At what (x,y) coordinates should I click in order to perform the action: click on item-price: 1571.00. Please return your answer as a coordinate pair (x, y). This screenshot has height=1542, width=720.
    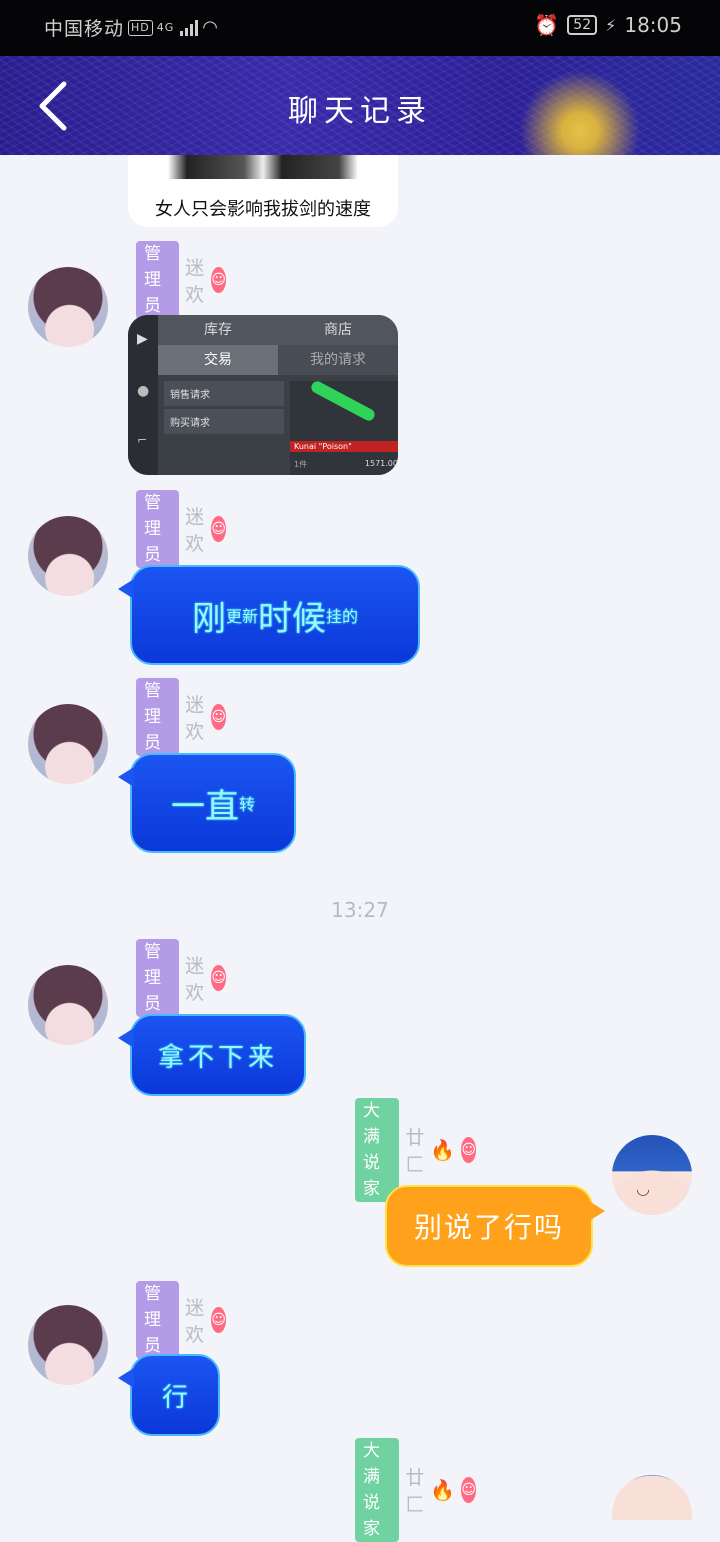
    Looking at the image, I should click on (381, 463).